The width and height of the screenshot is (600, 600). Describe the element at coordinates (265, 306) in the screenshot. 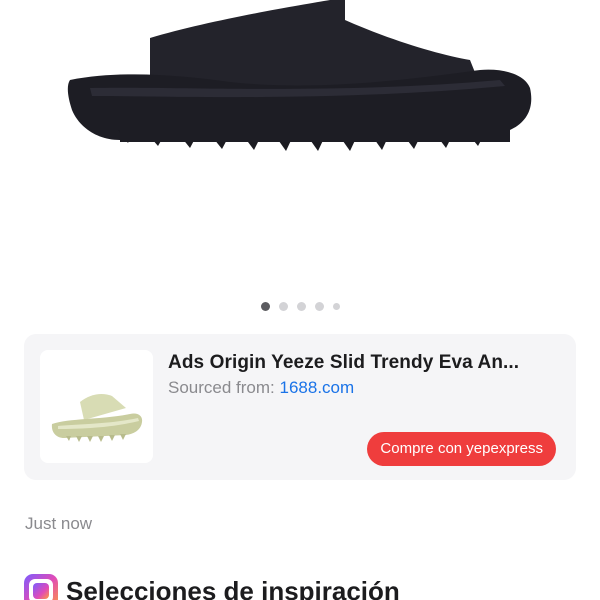

I see `carousel-dot-active` at that location.